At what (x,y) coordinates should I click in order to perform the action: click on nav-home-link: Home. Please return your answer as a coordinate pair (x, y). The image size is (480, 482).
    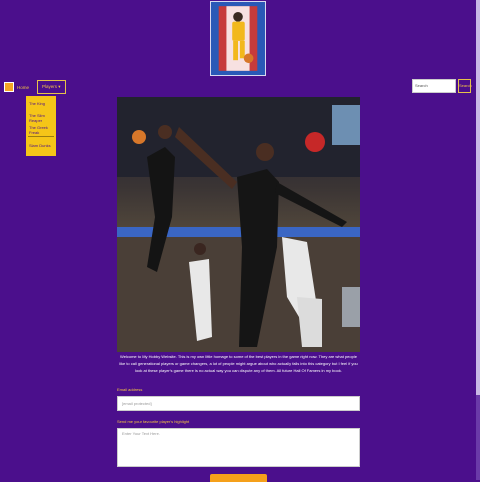
    Looking at the image, I should click on (23, 87).